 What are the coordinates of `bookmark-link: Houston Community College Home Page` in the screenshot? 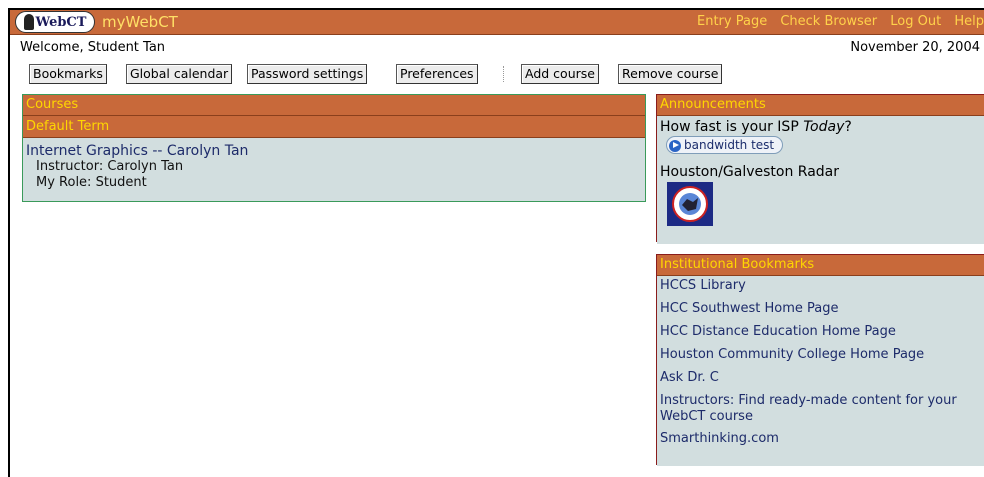 It's located at (821, 355).